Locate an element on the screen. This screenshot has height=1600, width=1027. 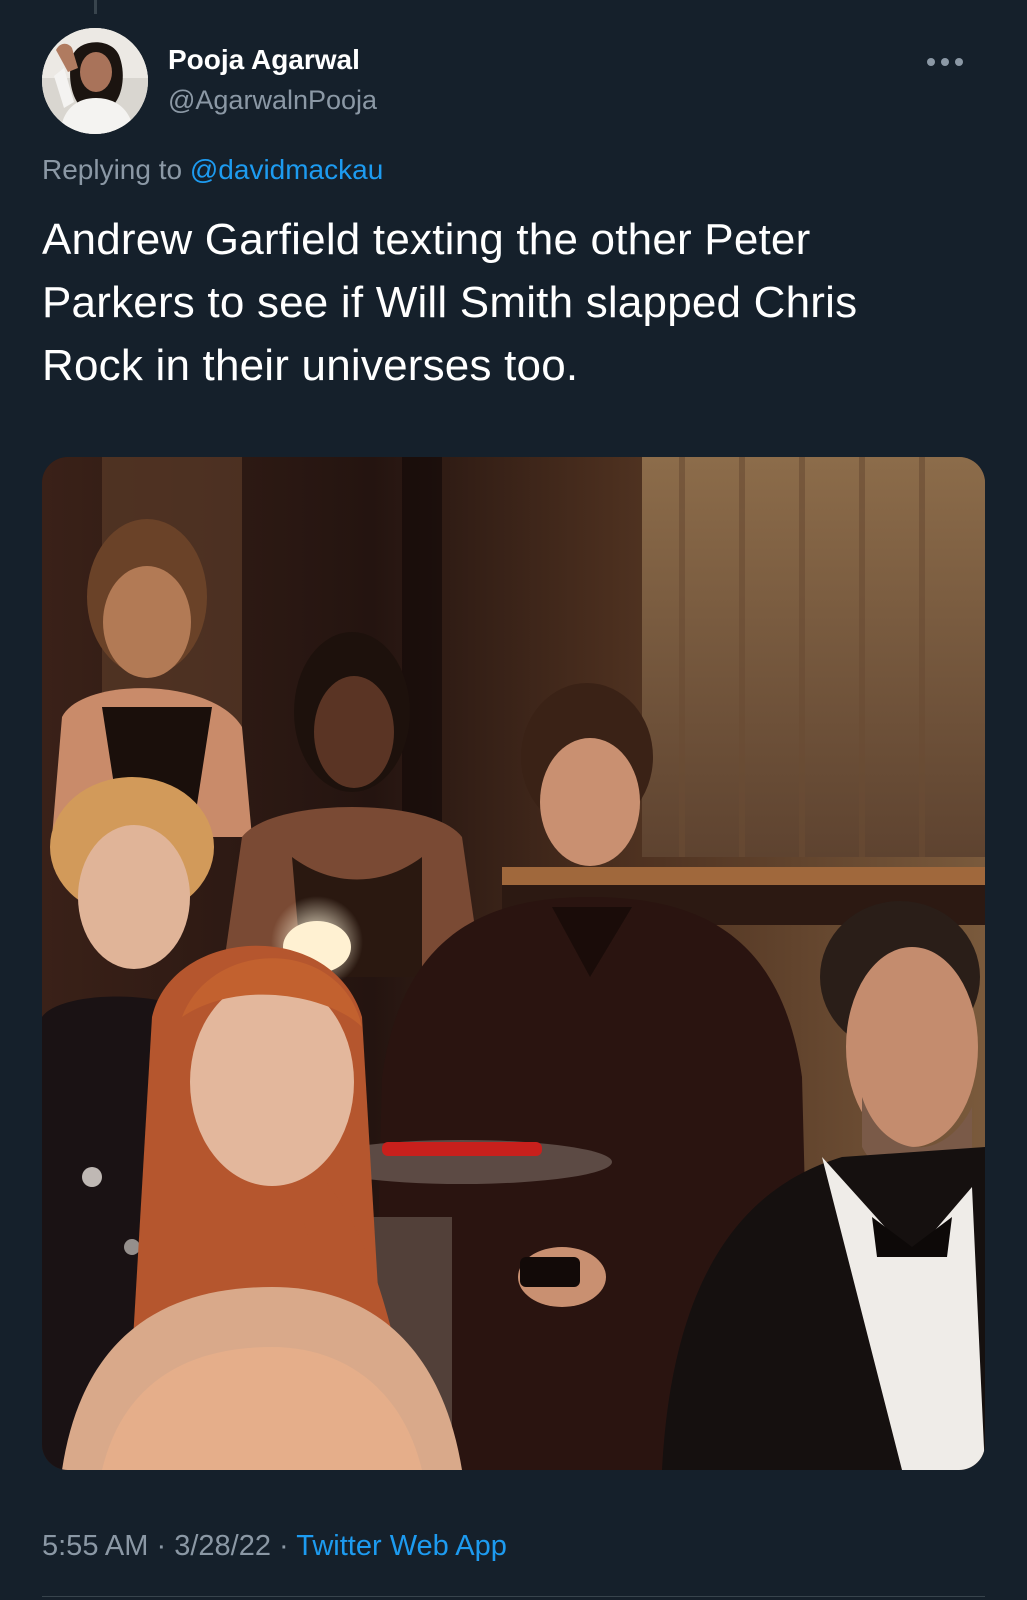
divider is located at coordinates (513, 1596).